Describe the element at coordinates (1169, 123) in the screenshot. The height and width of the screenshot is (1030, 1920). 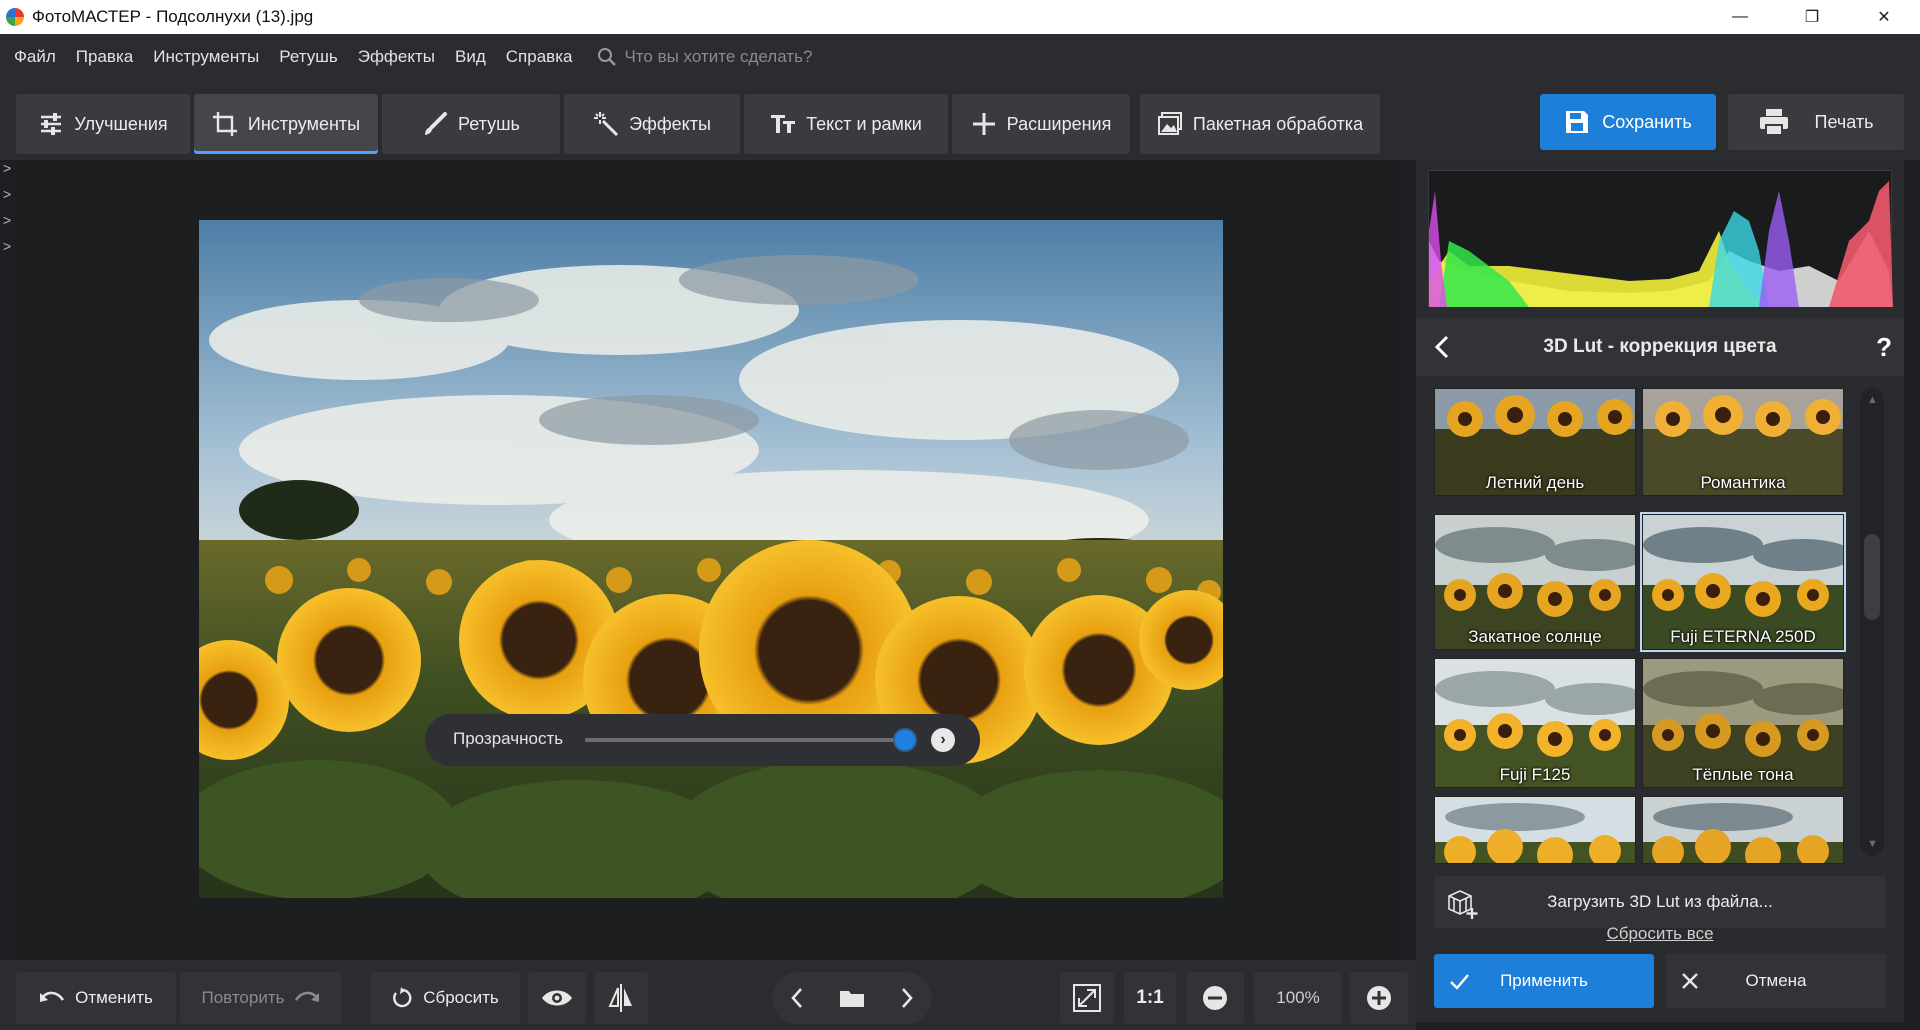
I see `image-stack-icon` at that location.